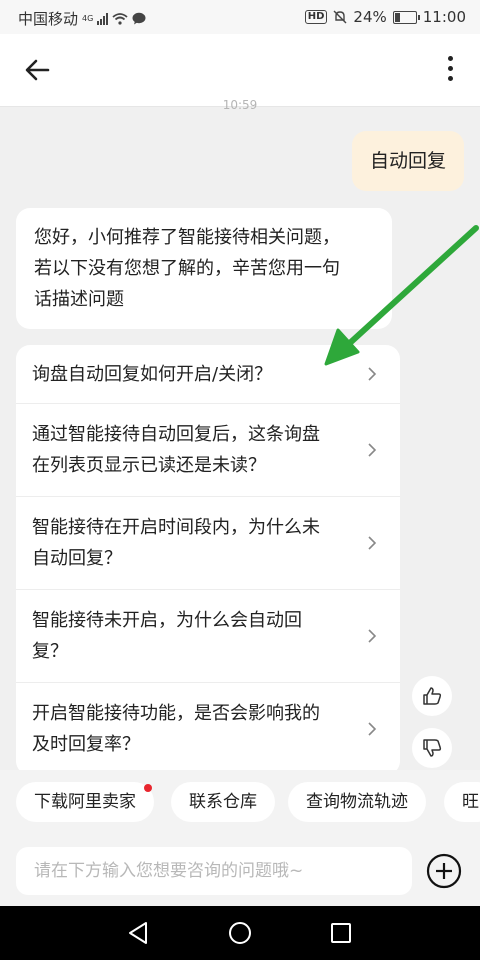  Describe the element at coordinates (316, 17) in the screenshot. I see `hd-icon: HD` at that location.